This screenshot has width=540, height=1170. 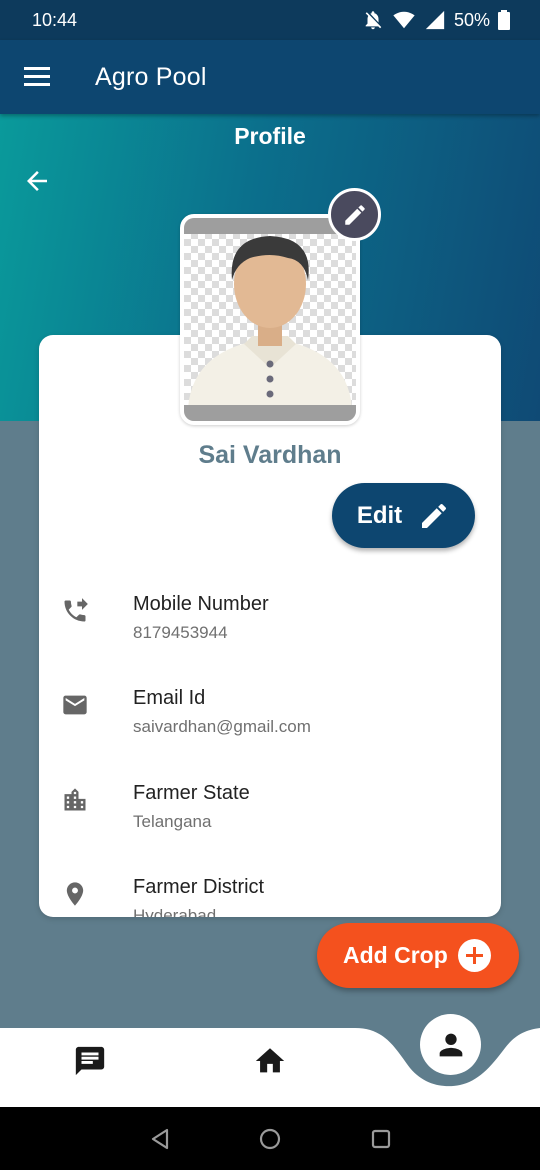 I want to click on info-label: Email Id, so click(x=169, y=698).